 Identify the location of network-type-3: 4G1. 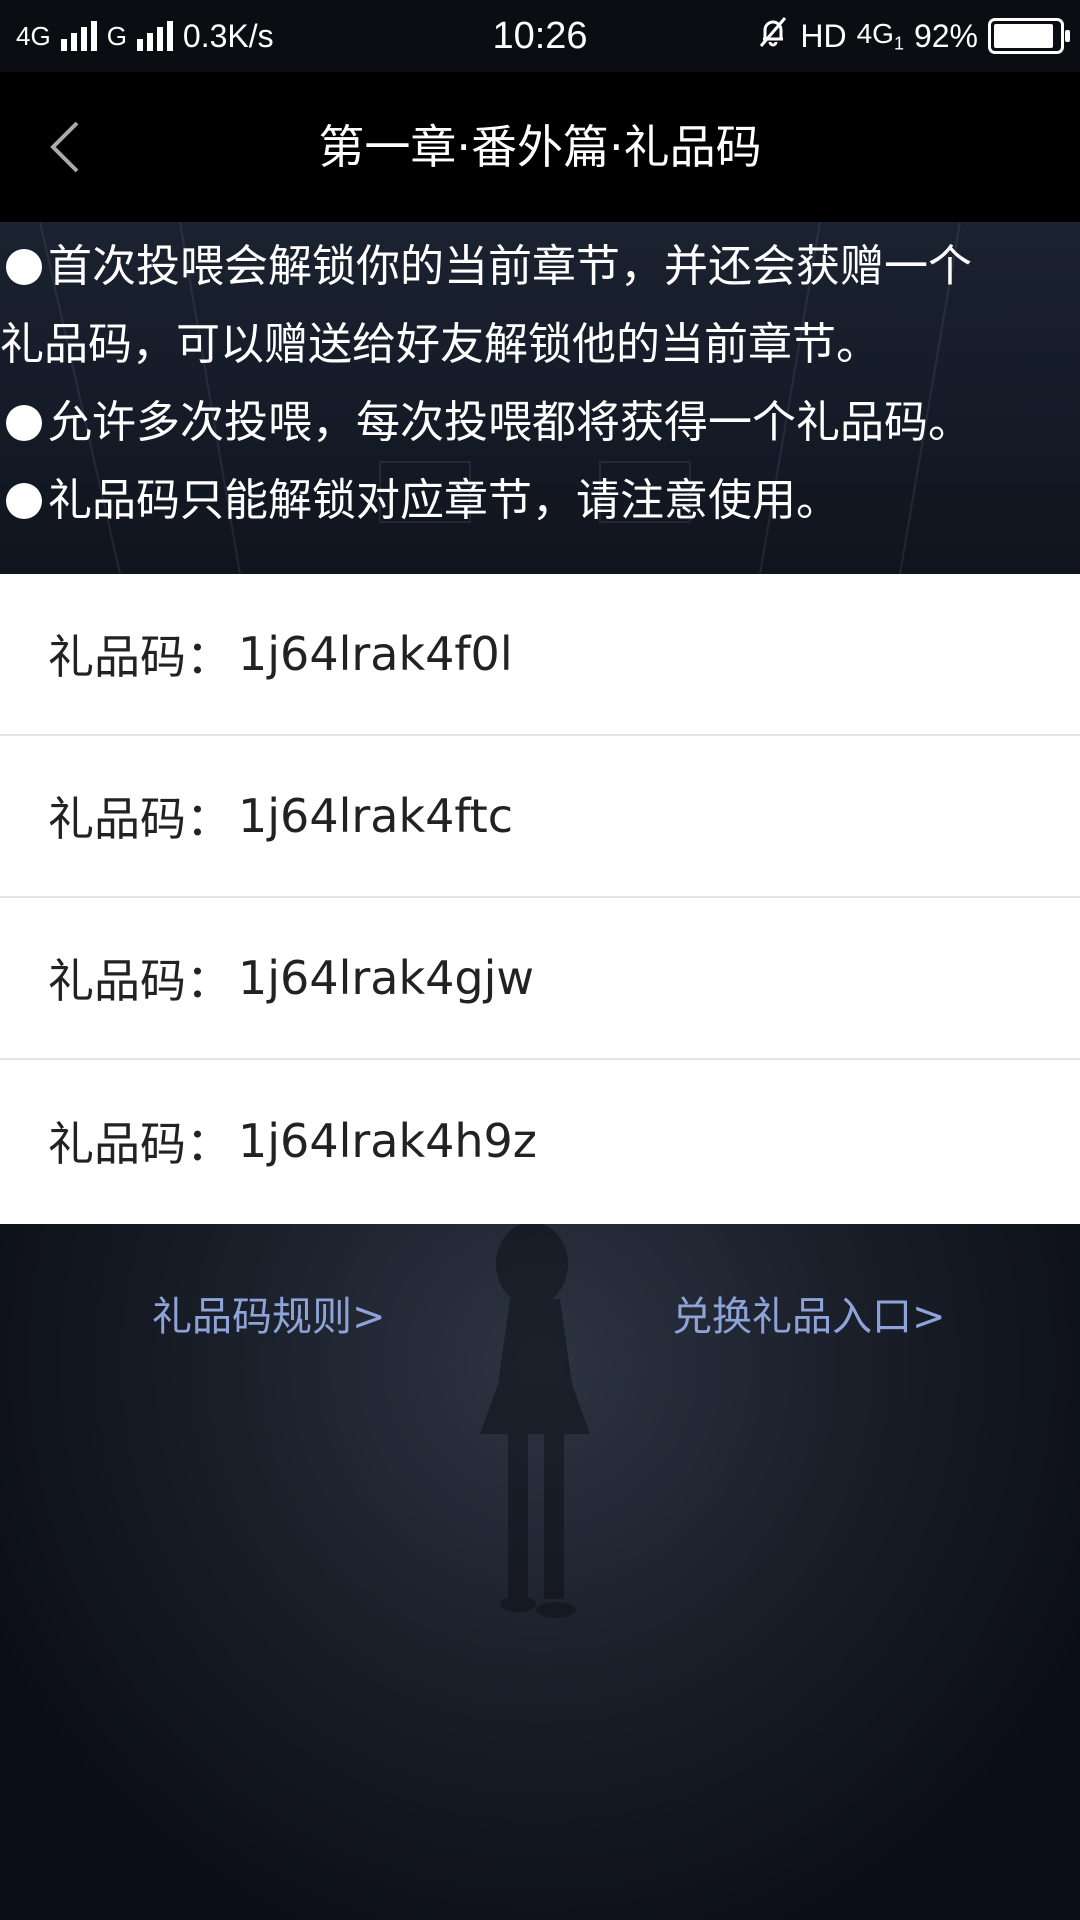
(880, 35).